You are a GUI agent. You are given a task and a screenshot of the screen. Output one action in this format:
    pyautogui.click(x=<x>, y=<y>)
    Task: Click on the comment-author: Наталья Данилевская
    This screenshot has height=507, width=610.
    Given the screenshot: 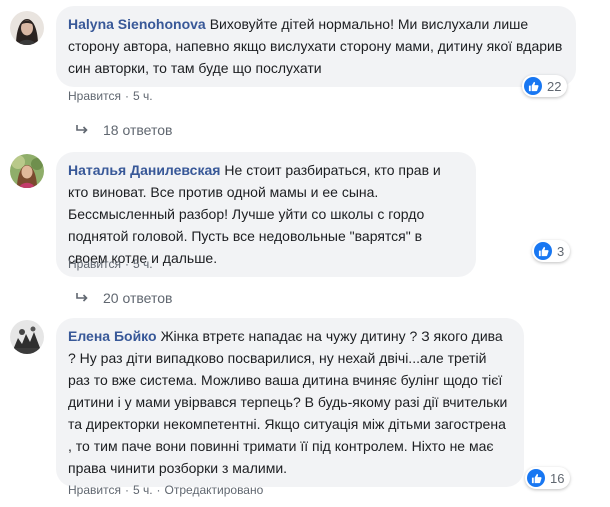 What is the action you would take?
    pyautogui.click(x=144, y=170)
    